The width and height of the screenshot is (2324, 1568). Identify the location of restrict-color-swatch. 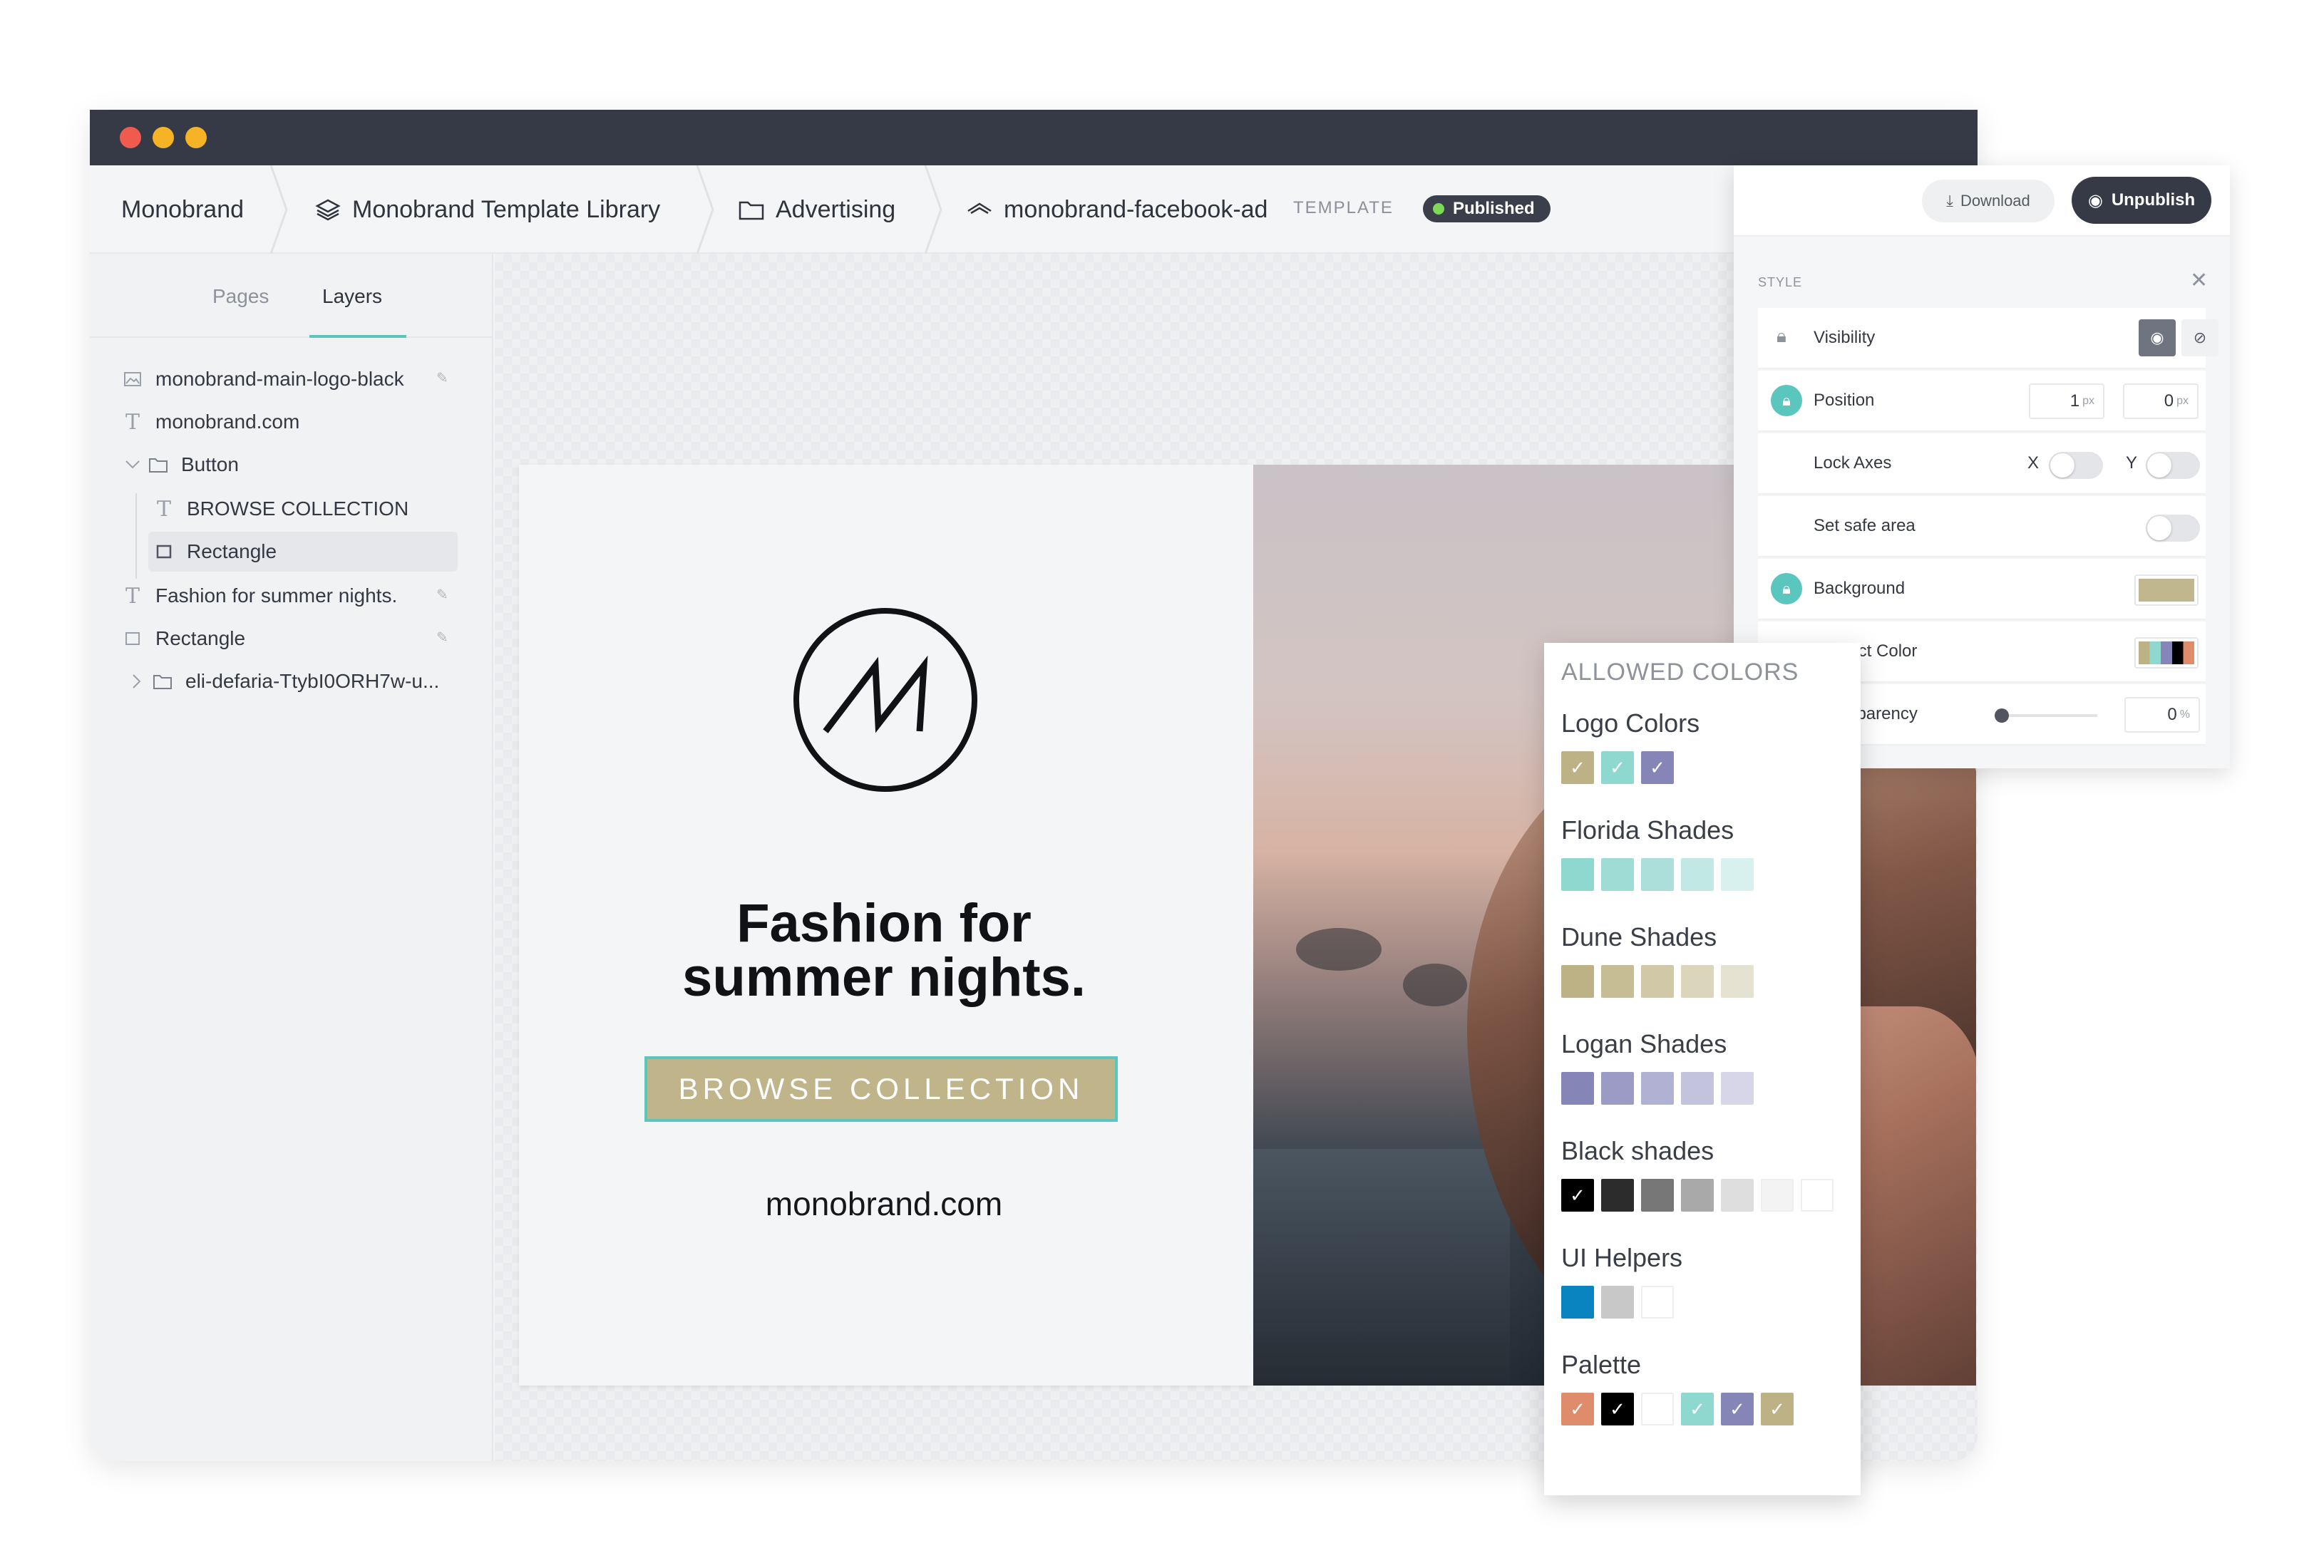
(2166, 653).